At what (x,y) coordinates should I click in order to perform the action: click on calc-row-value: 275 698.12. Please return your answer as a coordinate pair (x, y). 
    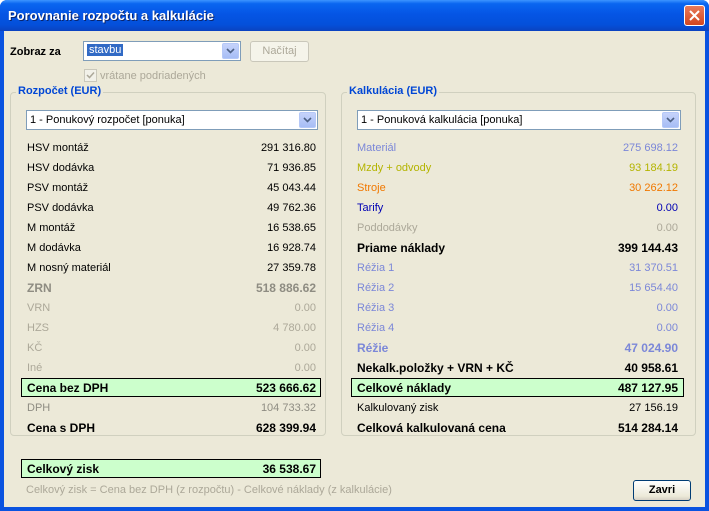
    Looking at the image, I should click on (650, 148).